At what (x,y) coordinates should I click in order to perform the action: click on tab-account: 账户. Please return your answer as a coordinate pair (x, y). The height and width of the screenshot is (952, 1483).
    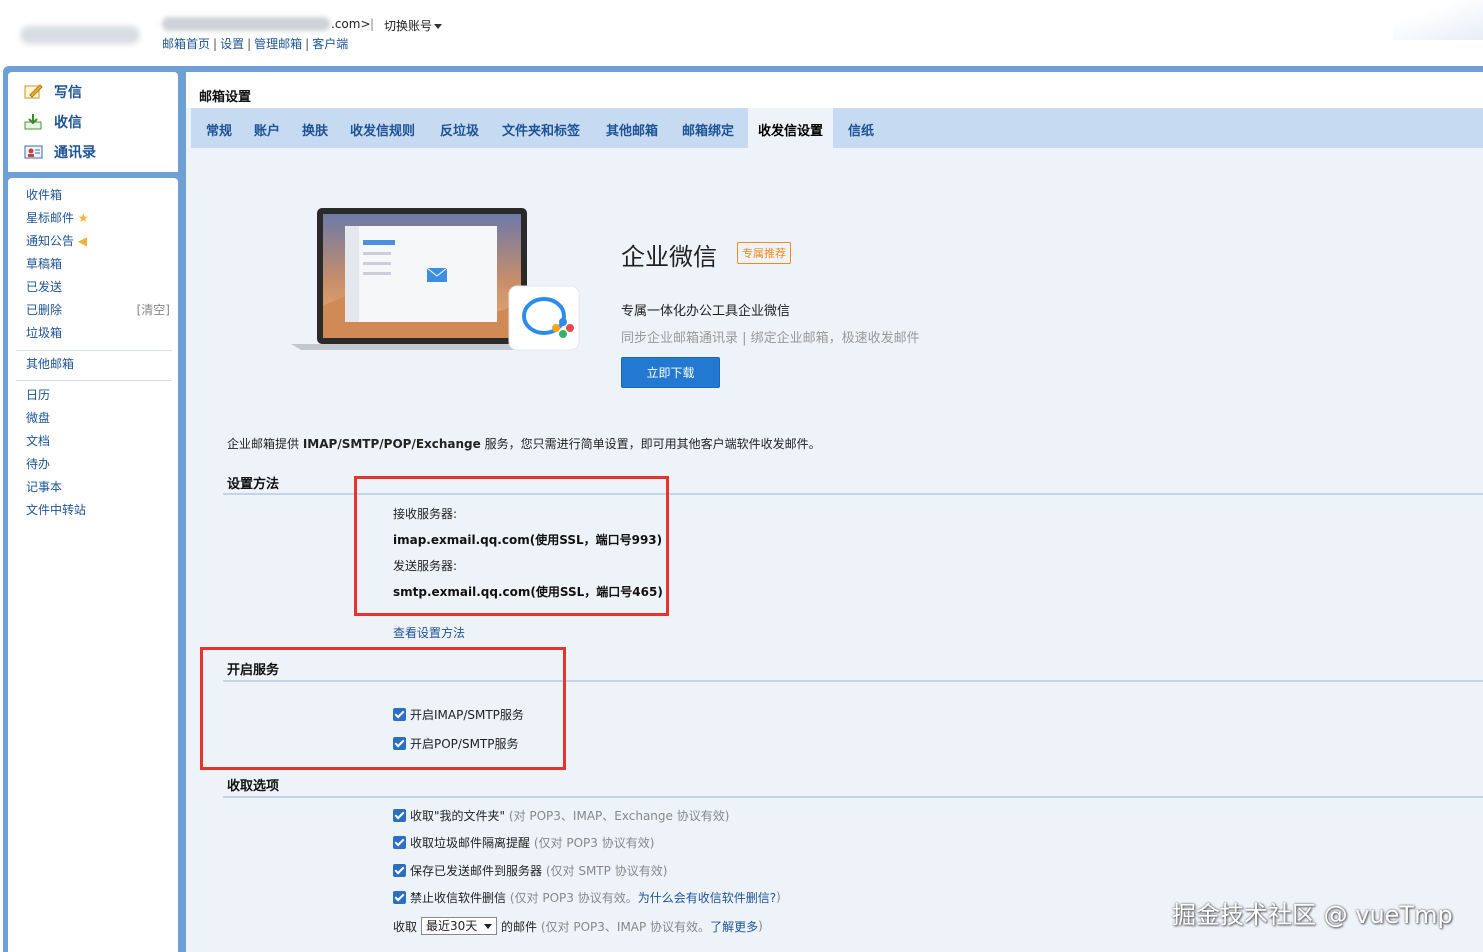
    Looking at the image, I should click on (267, 128).